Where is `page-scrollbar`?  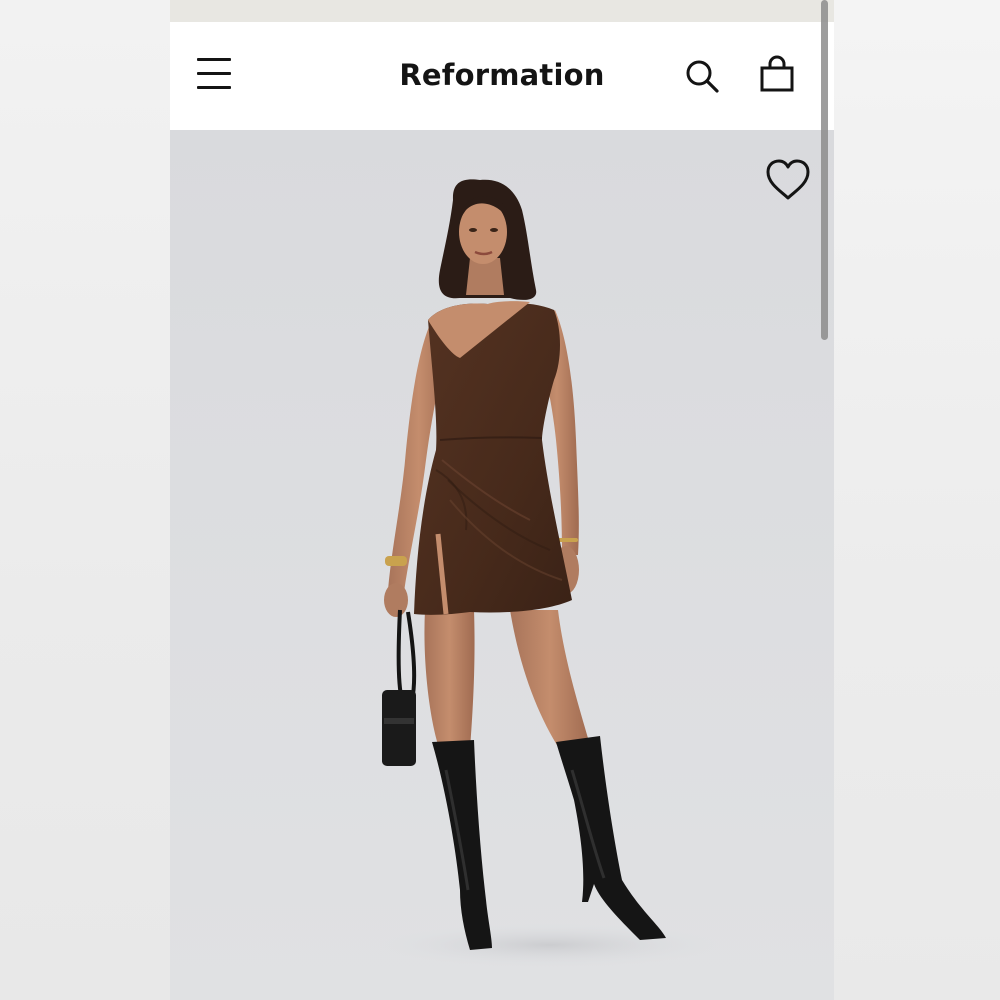
page-scrollbar is located at coordinates (824, 170).